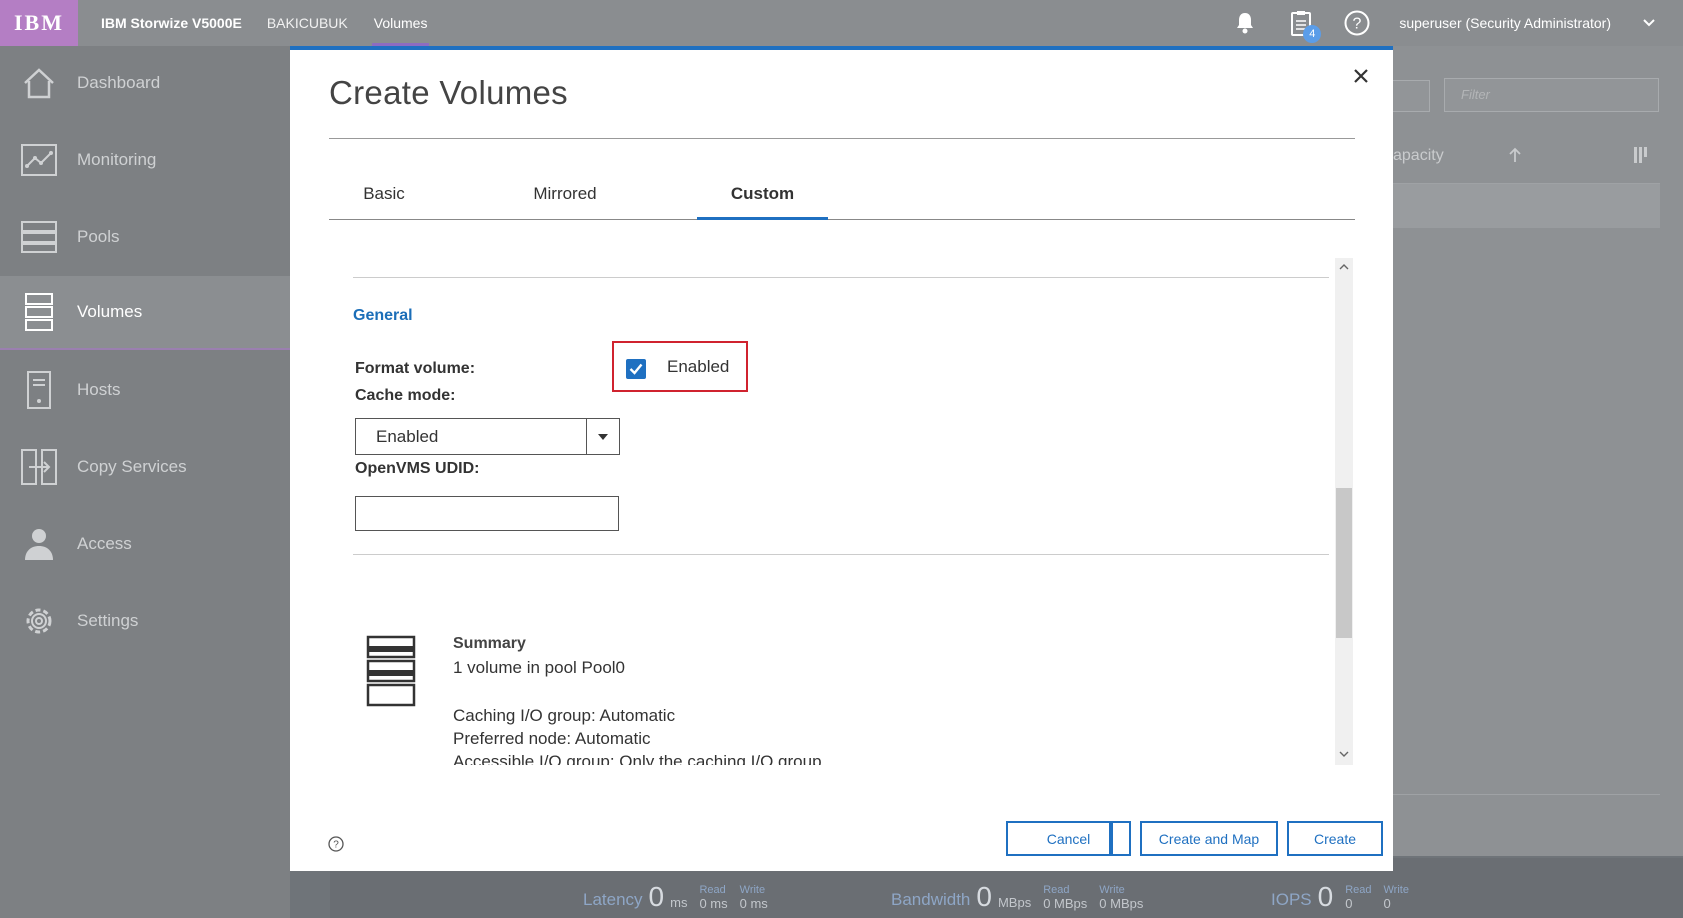 This screenshot has height=918, width=1683. I want to click on spacer, so click(1111, 838).